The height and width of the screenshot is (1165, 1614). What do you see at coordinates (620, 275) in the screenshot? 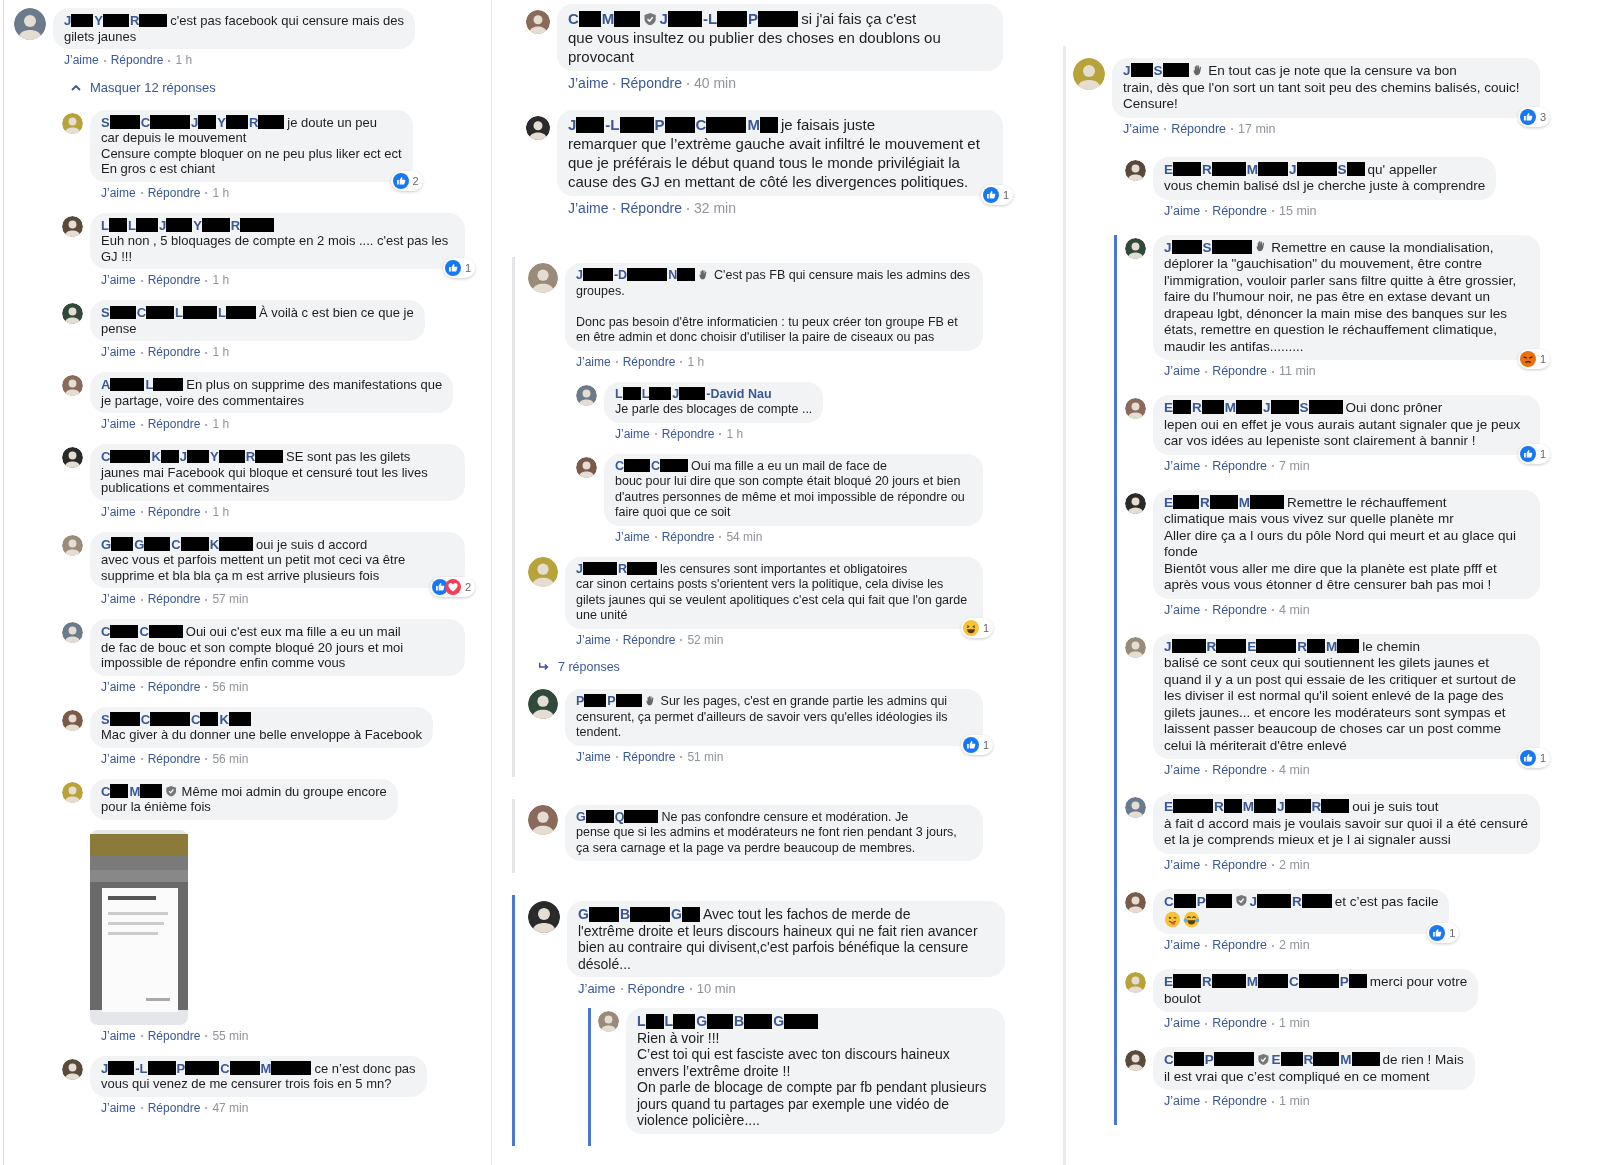
I see `author-initial: -D` at bounding box center [620, 275].